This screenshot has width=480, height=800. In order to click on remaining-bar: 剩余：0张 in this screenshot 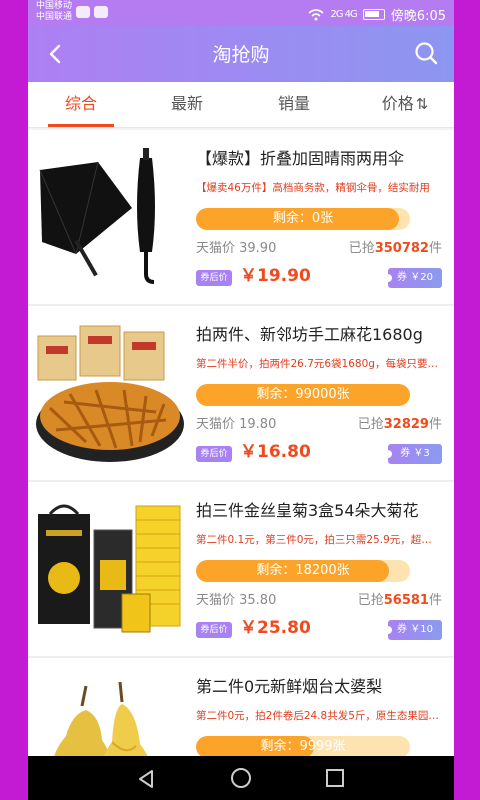, I will do `click(303, 219)`.